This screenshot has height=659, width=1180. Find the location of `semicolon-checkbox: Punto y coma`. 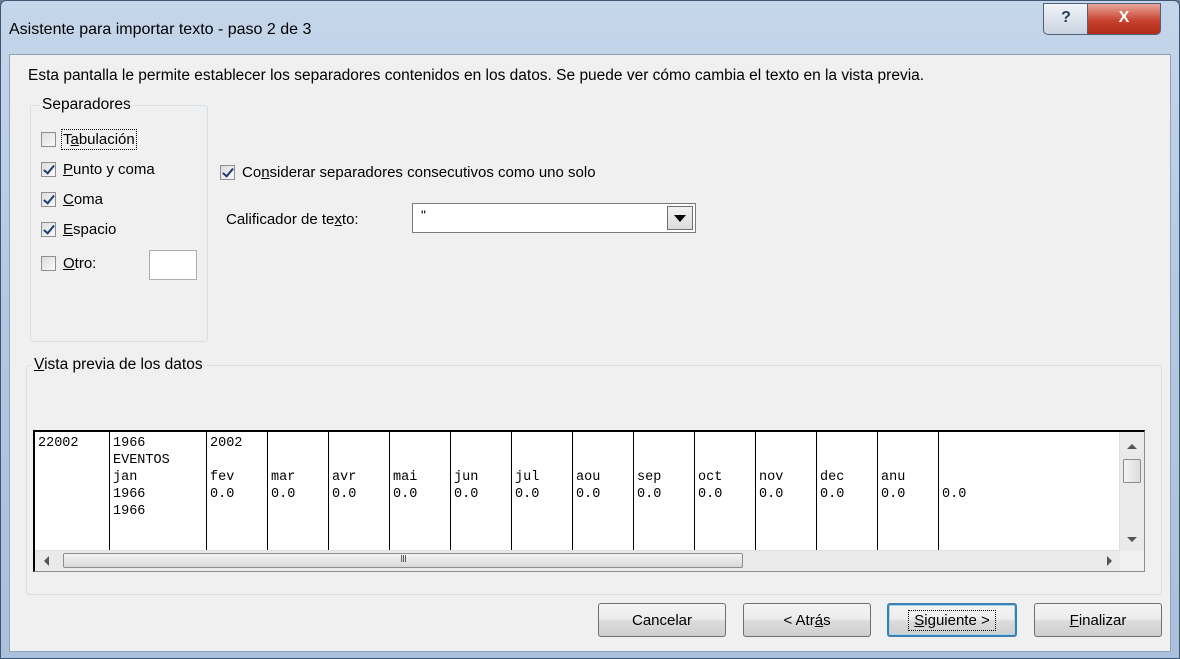

semicolon-checkbox: Punto y coma is located at coordinates (98, 169).